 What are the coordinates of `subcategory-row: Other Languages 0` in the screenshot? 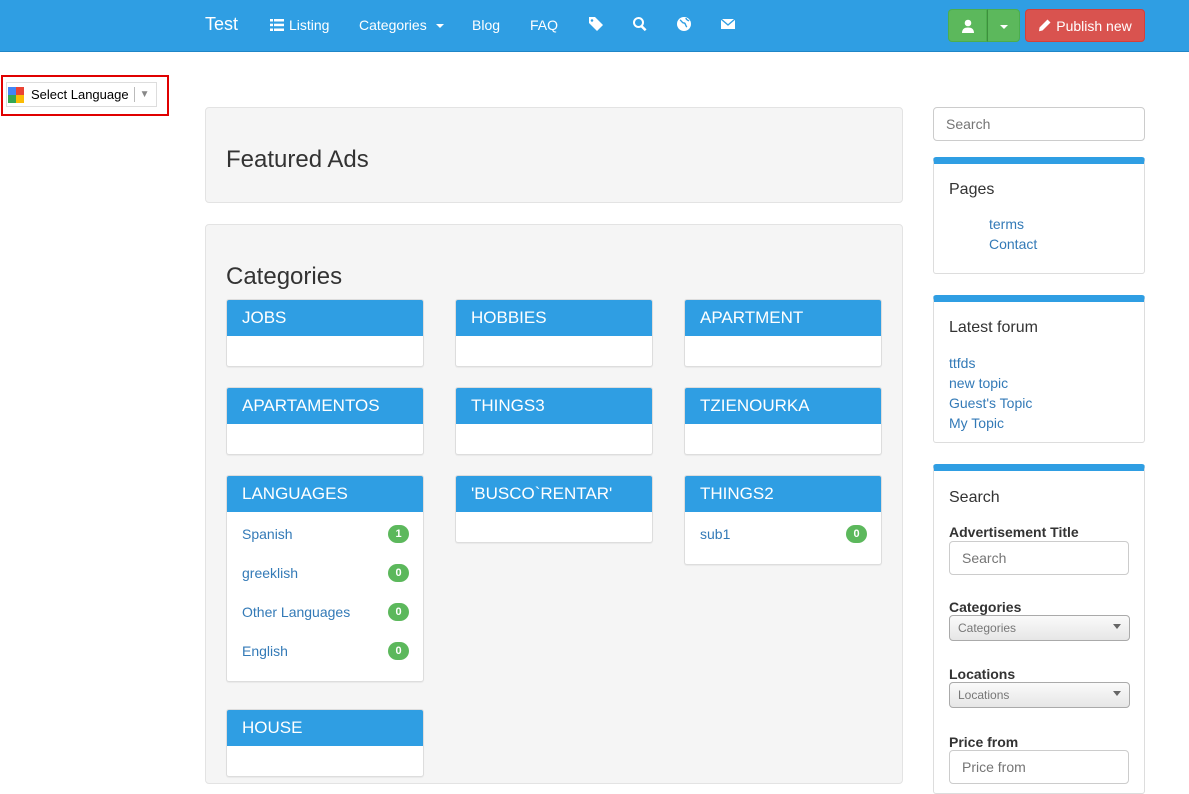 It's located at (325, 612).